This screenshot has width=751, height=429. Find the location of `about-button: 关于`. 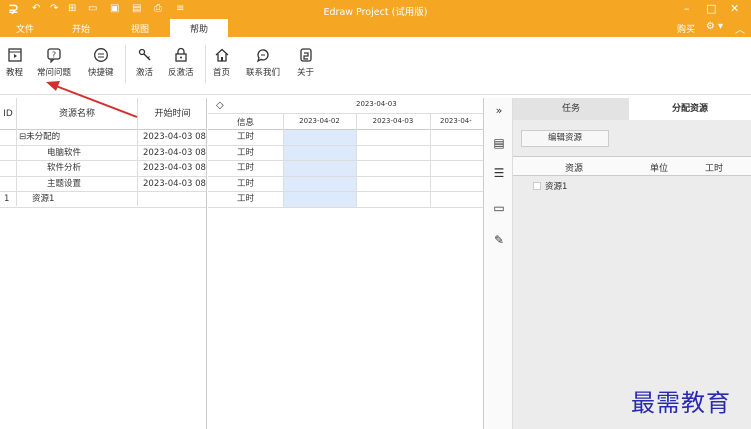

about-button: 关于 is located at coordinates (305, 62).